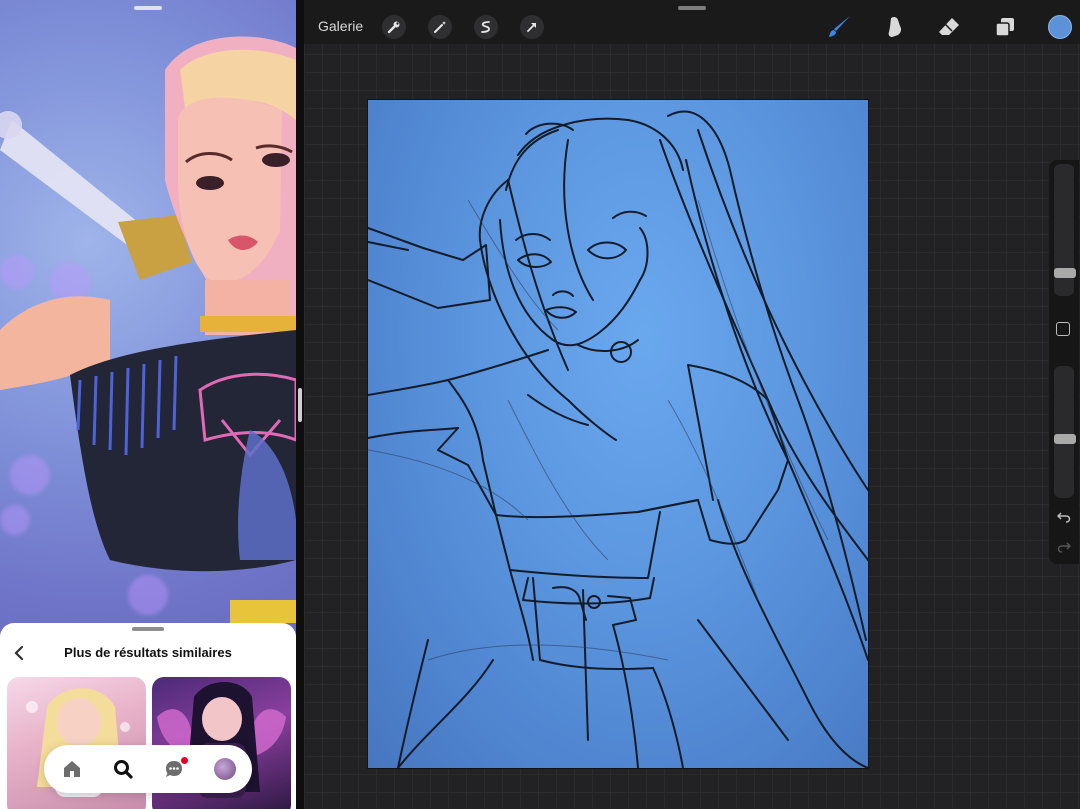  I want to click on smudge-icon, so click(895, 26).